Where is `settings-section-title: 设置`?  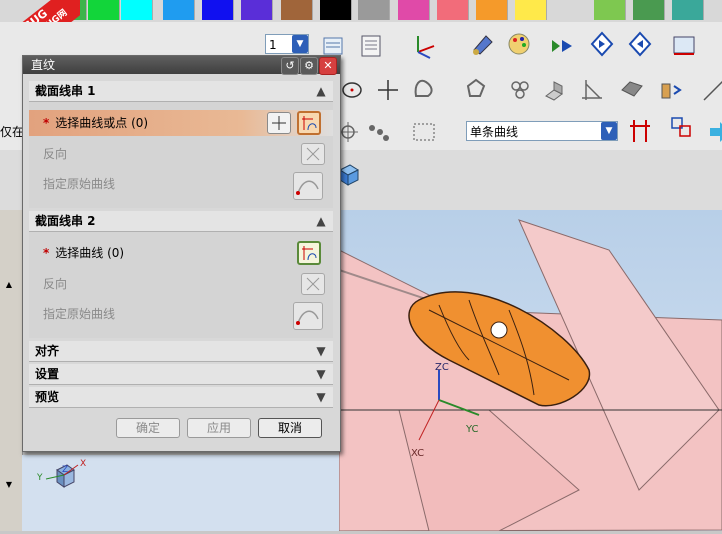
settings-section-title: 设置 is located at coordinates (47, 374).